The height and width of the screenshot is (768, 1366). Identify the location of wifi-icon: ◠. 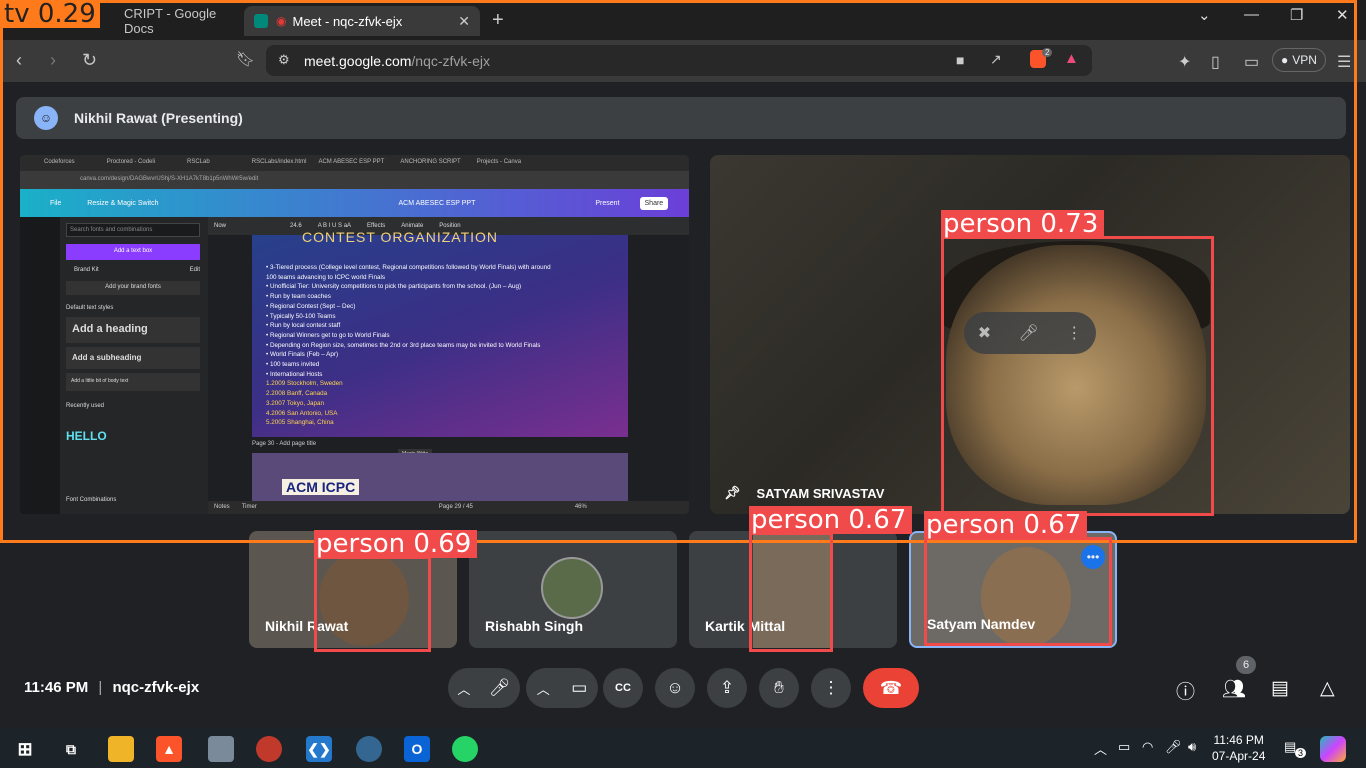
(1147, 747).